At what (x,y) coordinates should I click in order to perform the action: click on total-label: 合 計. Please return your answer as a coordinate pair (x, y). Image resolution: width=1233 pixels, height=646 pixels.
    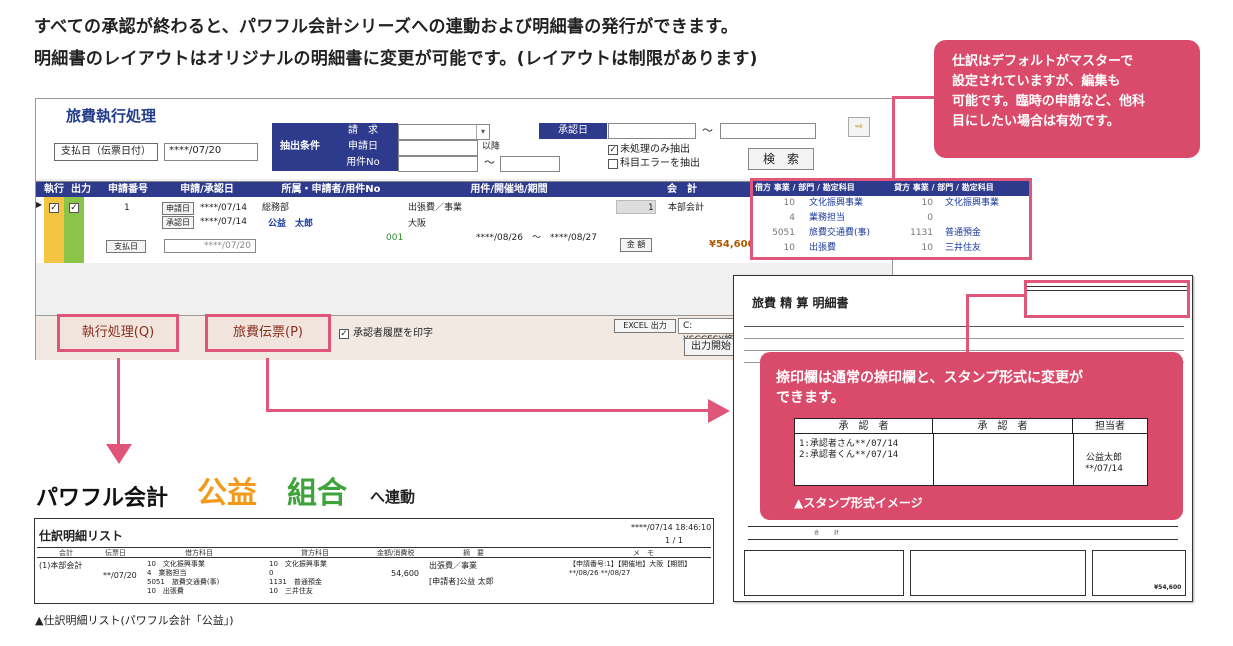
    Looking at the image, I should click on (827, 533).